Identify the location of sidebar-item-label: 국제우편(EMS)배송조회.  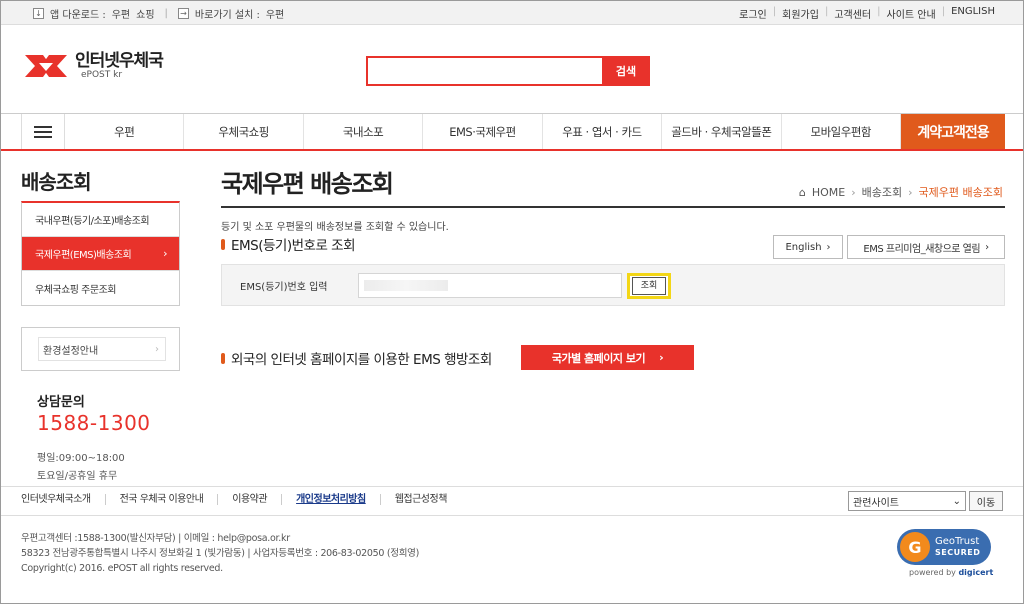
(83, 255).